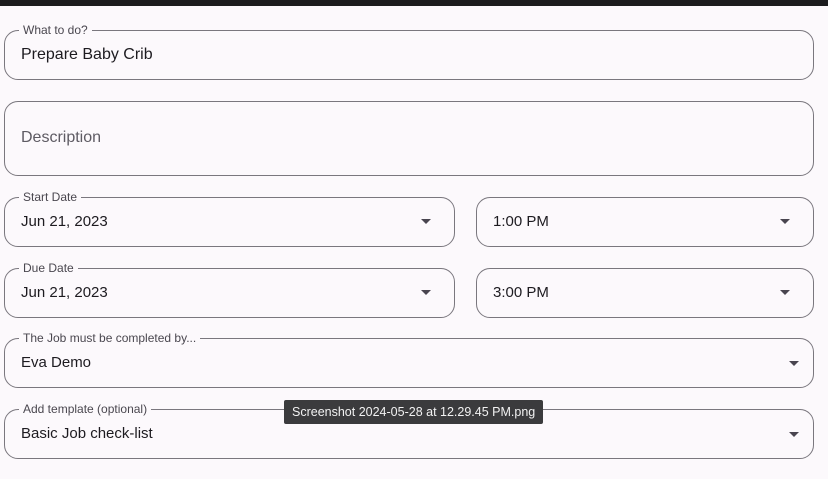 The width and height of the screenshot is (828, 479). What do you see at coordinates (87, 54) in the screenshot?
I see `title-field-value: Prepare Baby Crib` at bounding box center [87, 54].